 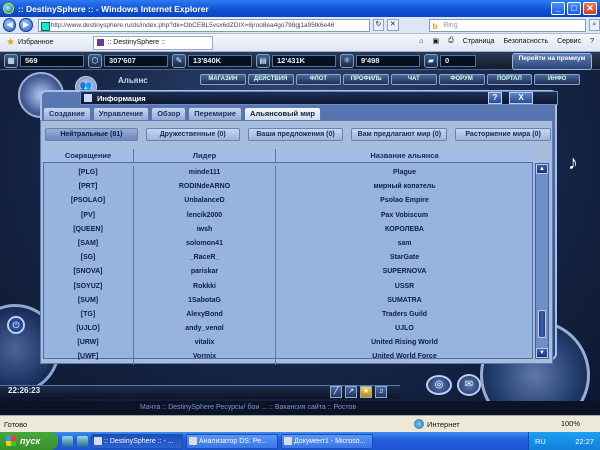 What do you see at coordinates (88, 172) in the screenshot?
I see `cell-tag: [PLG]` at bounding box center [88, 172].